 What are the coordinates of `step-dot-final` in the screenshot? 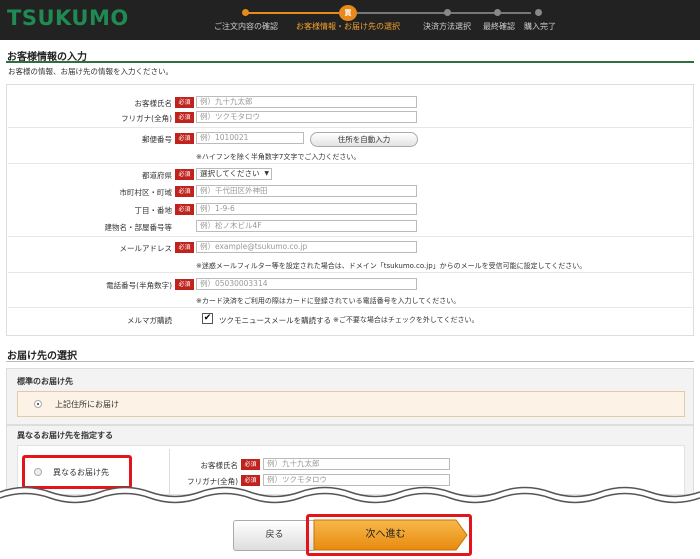 It's located at (497, 12).